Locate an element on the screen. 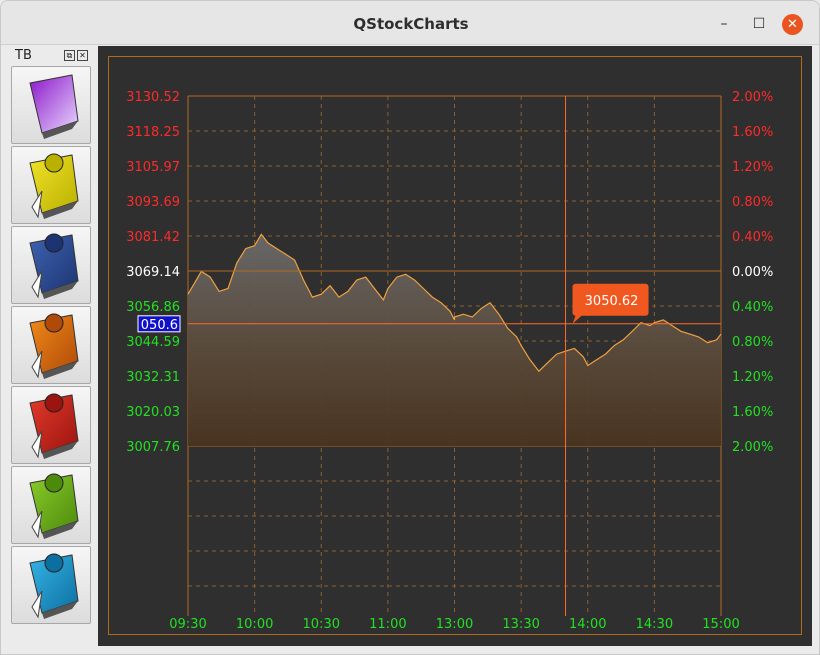 This screenshot has width=820, height=655. x-axis-label: 13:00 is located at coordinates (454, 624).